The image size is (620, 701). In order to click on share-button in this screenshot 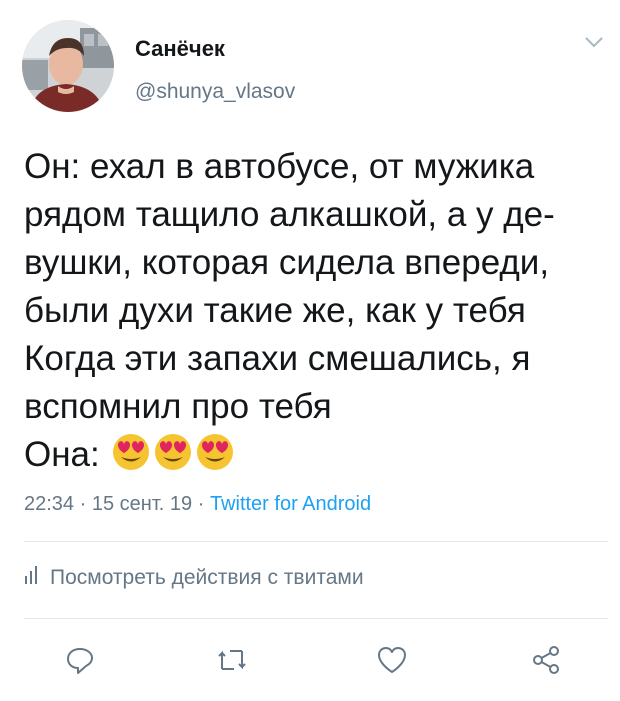, I will do `click(546, 660)`.